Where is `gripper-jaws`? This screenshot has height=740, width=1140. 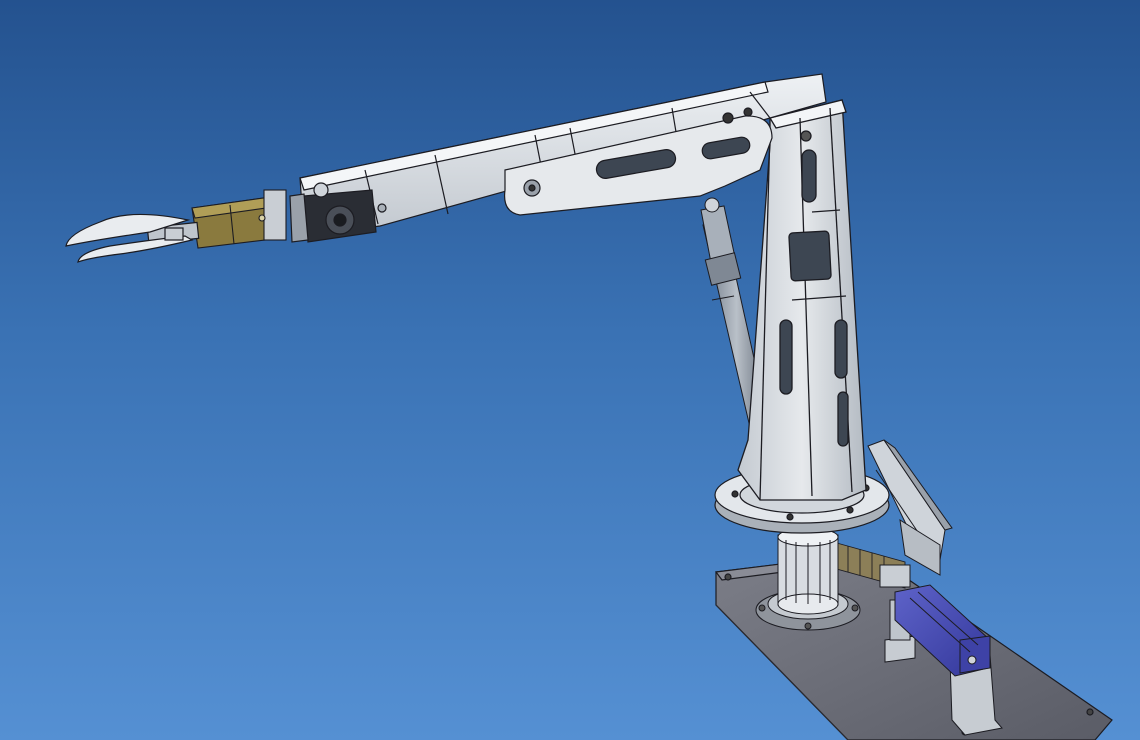
gripper-jaws is located at coordinates (132, 238).